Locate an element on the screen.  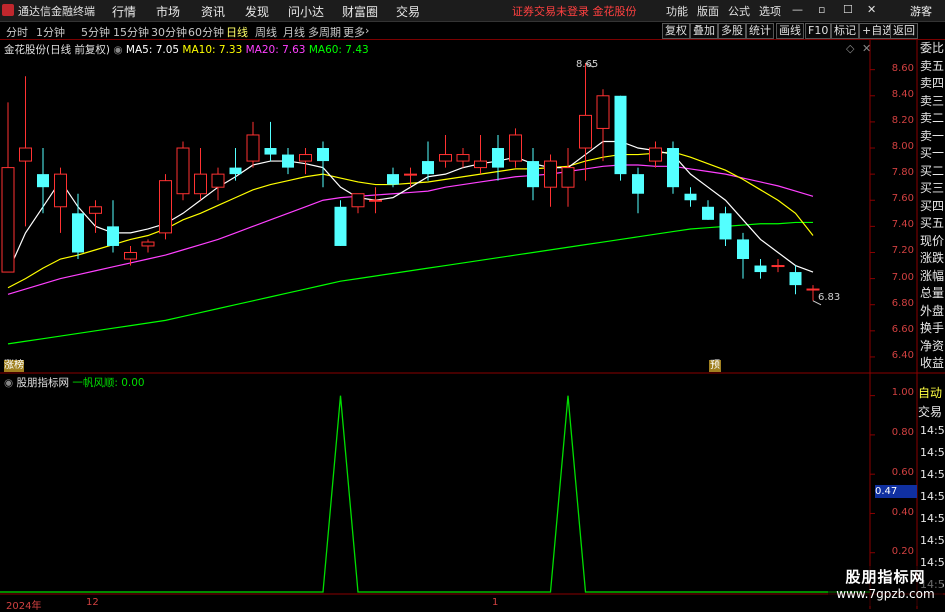
date-label: 1 is located at coordinates (495, 602).